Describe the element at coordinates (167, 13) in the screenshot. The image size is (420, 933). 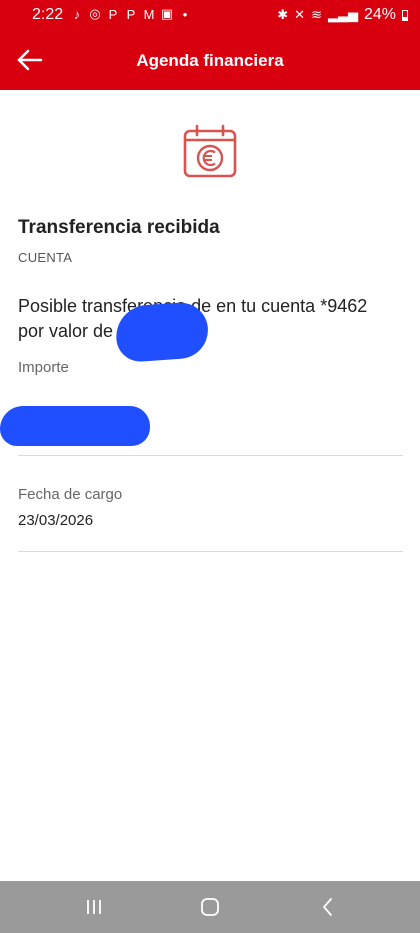
I see `gallery-icon: ▣` at that location.